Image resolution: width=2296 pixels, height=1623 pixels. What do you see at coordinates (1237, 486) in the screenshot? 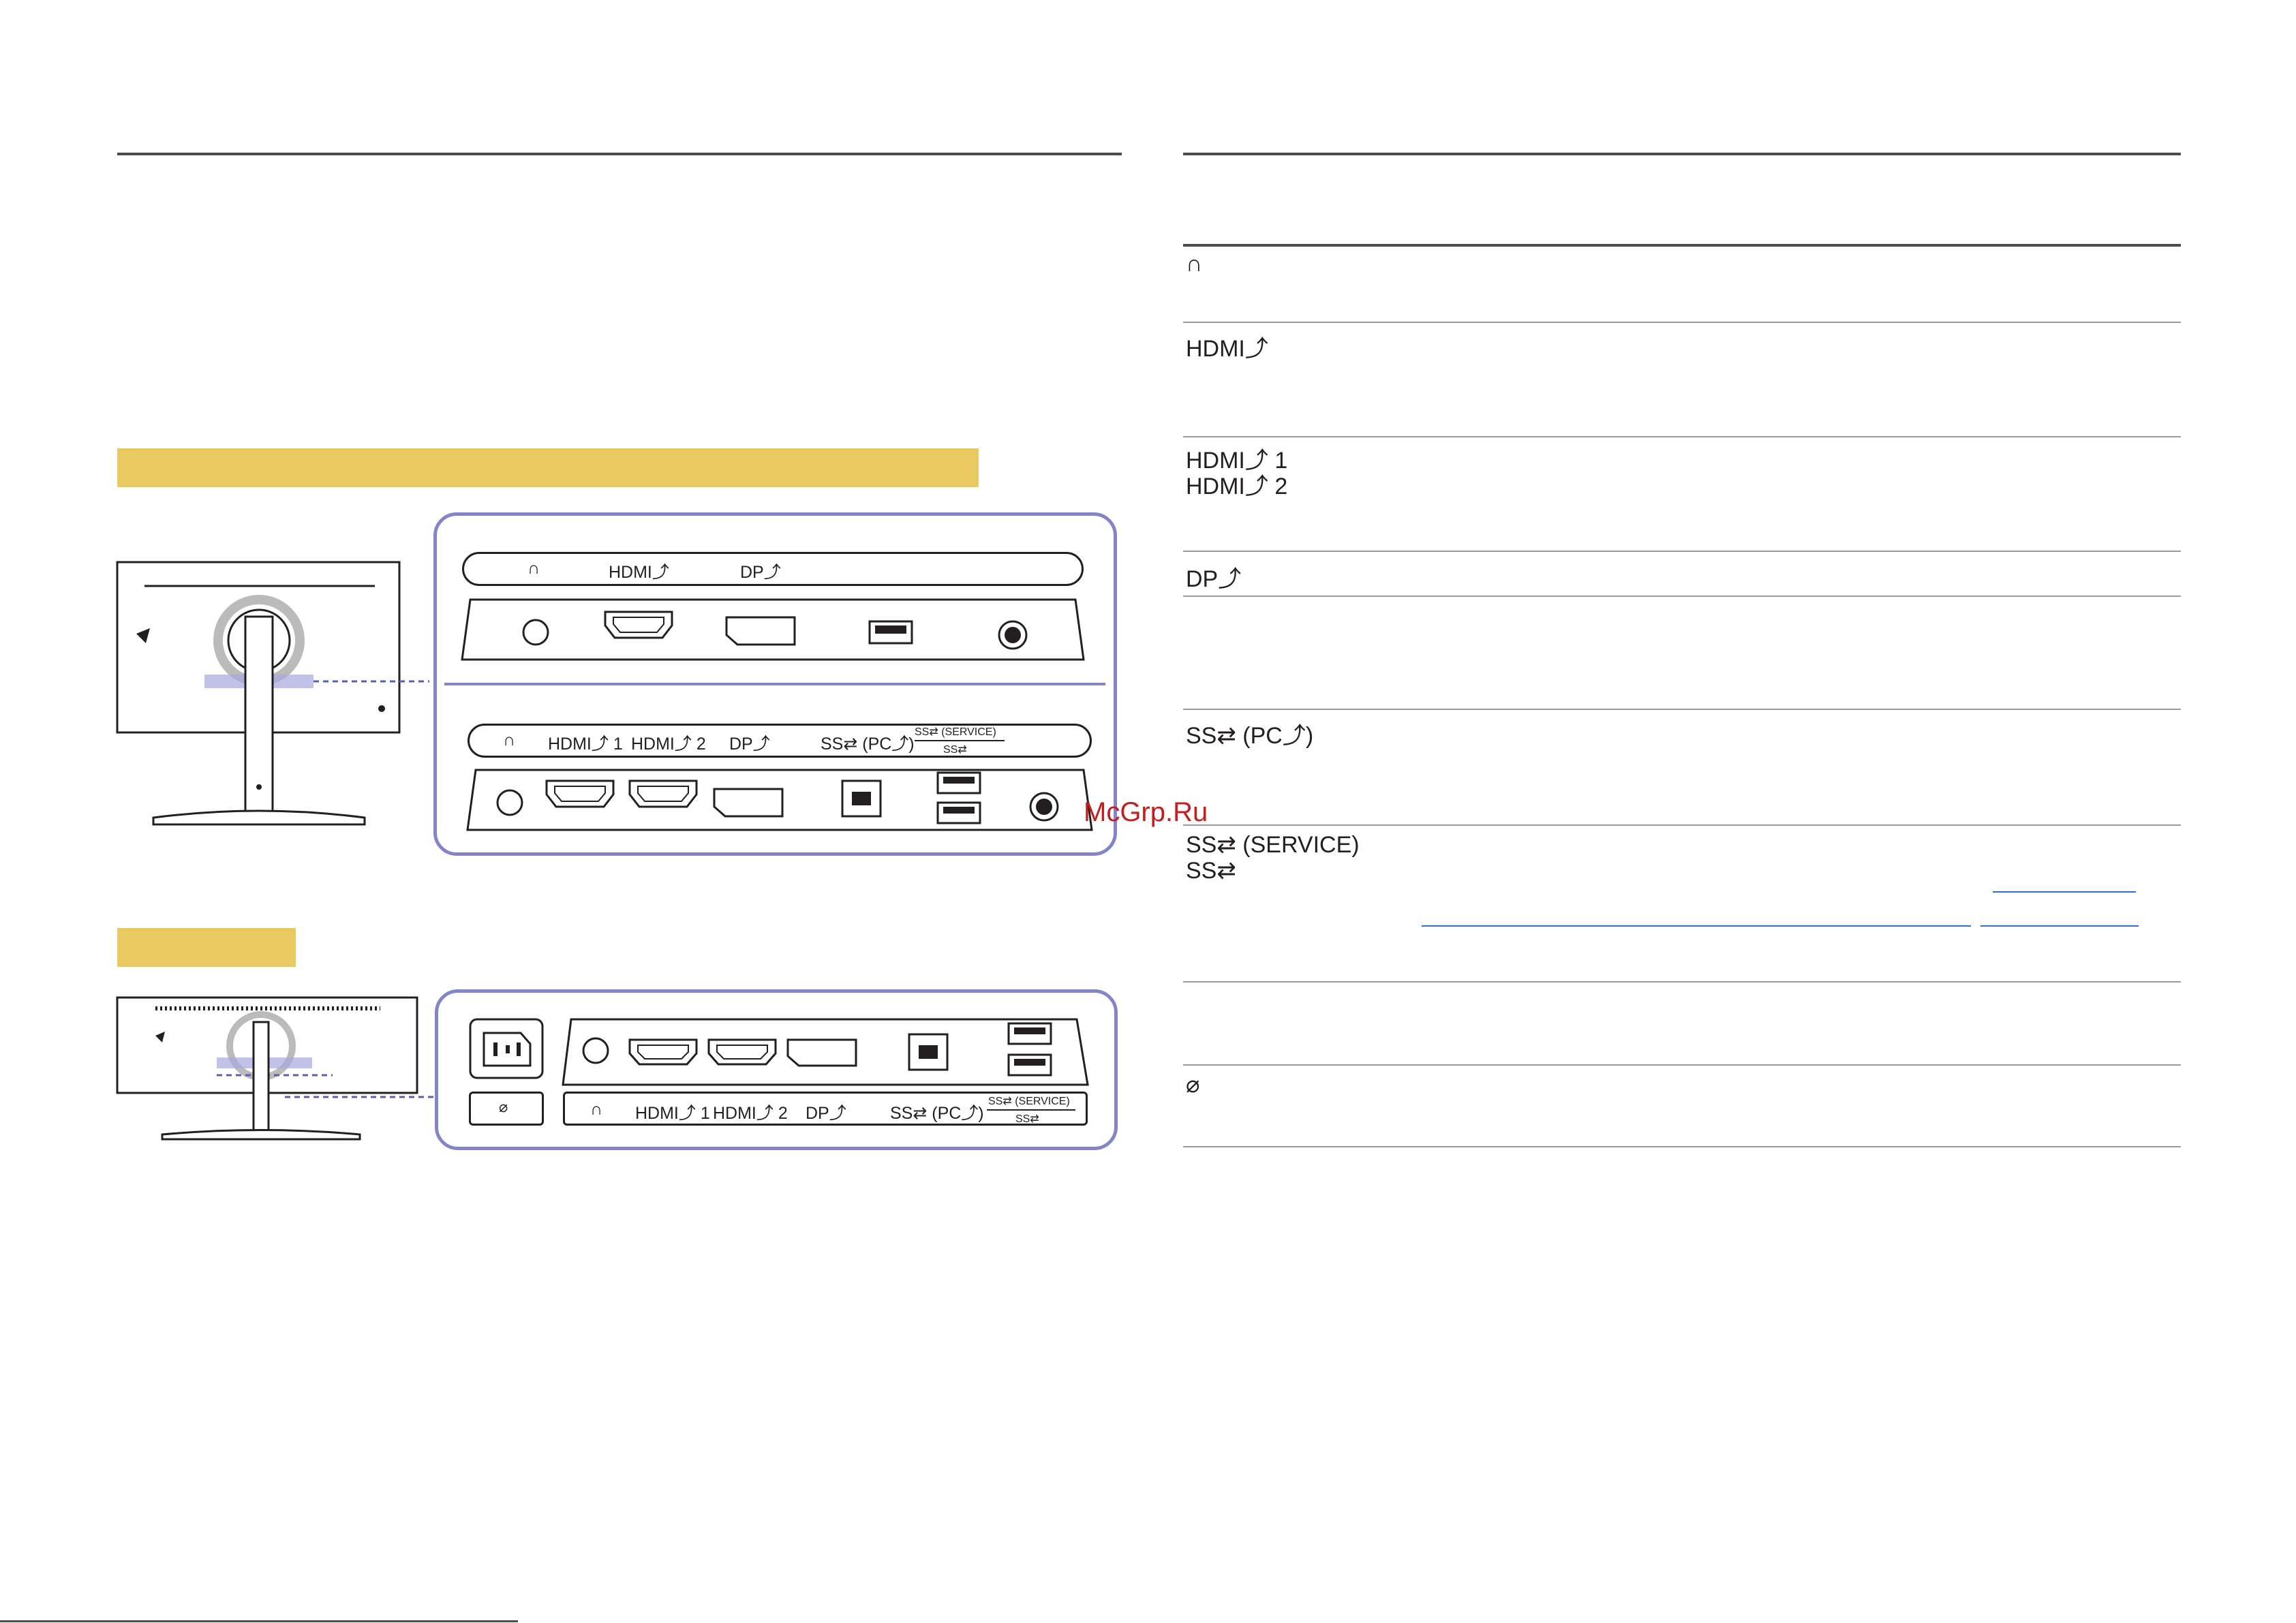
I see `table-port-hdmi2: HDMI⤴ 2` at bounding box center [1237, 486].